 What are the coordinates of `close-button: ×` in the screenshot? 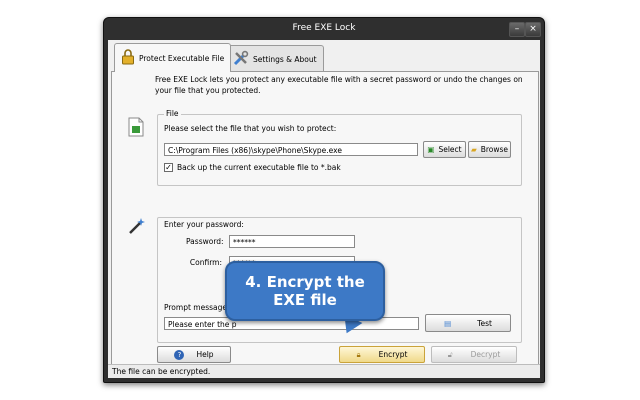 It's located at (533, 29).